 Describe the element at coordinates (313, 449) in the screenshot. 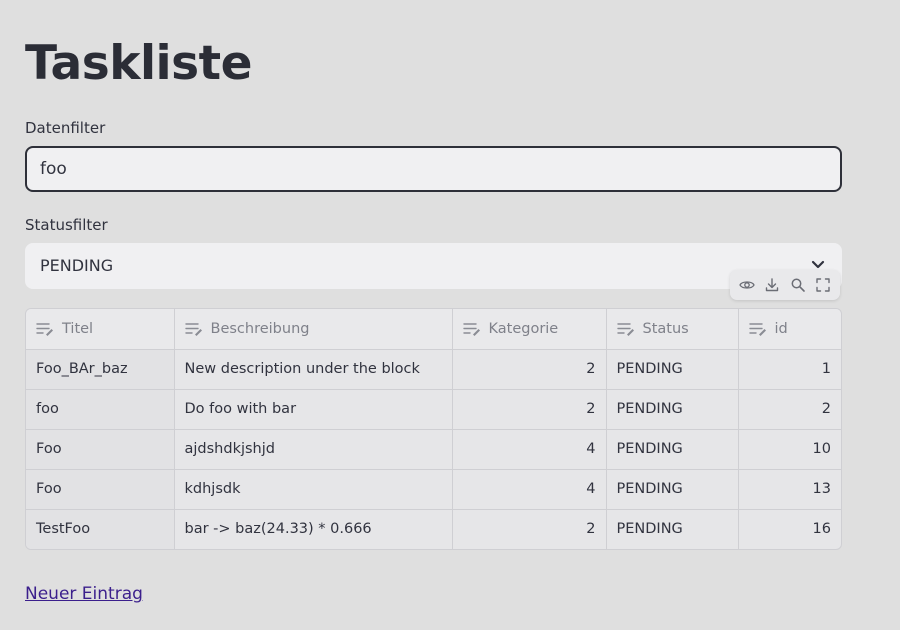

I see `cell-beschreibung: ajdshdkjshjd` at that location.